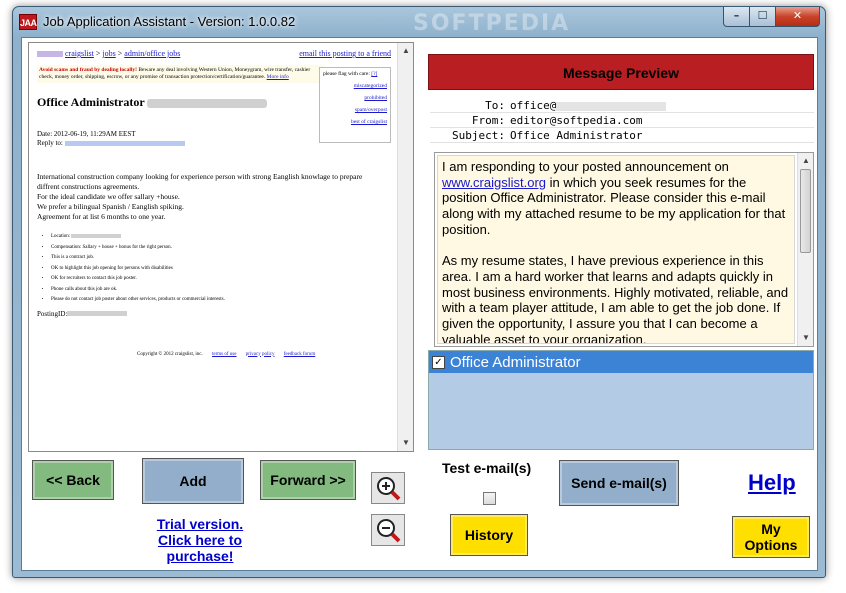 This screenshot has height=593, width=846. I want to click on job-list-label: Office Administrator, so click(515, 362).